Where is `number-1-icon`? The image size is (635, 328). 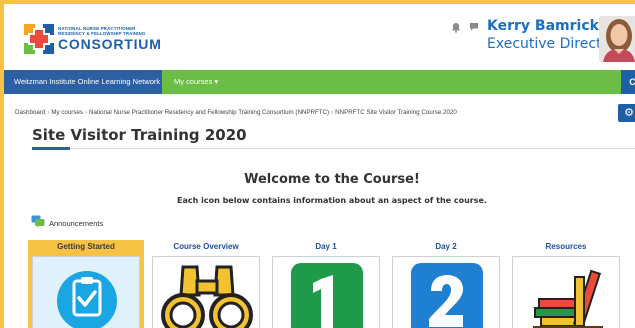
number-1-icon is located at coordinates (326, 292).